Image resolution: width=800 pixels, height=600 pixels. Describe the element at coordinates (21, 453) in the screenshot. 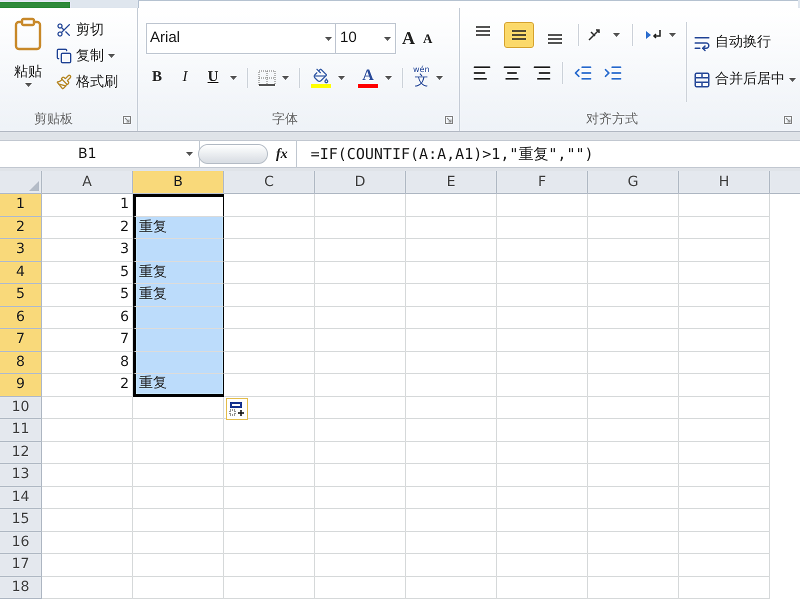

I see `row-header: 12` at that location.